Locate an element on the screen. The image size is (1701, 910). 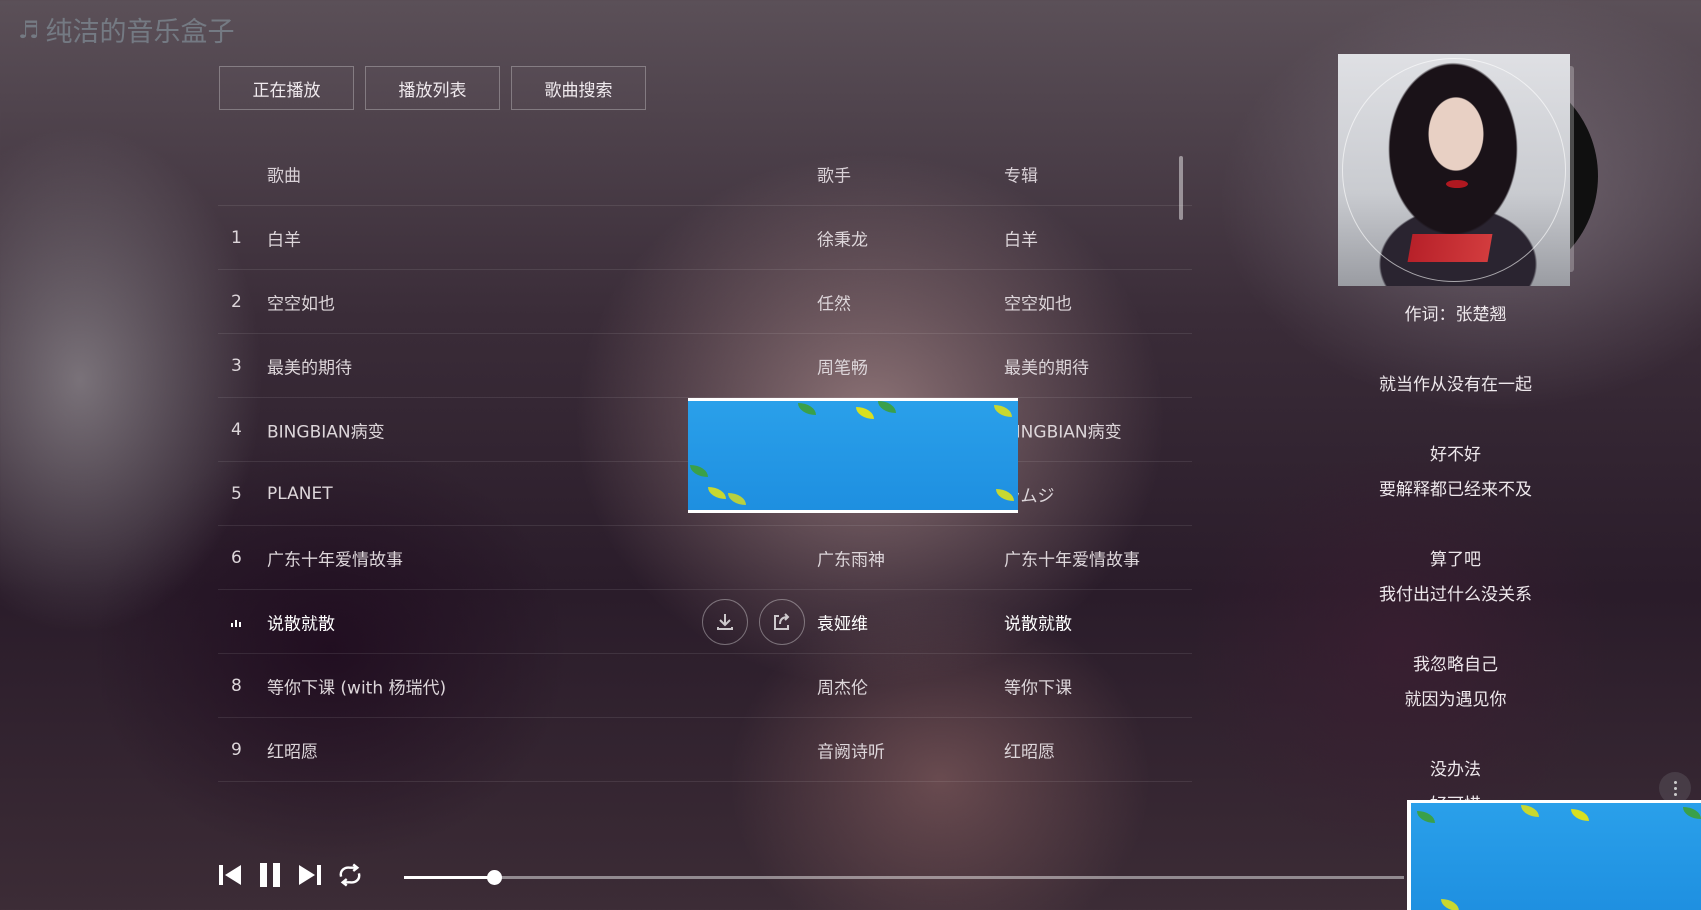
row-number: 2 is located at coordinates (236, 301).